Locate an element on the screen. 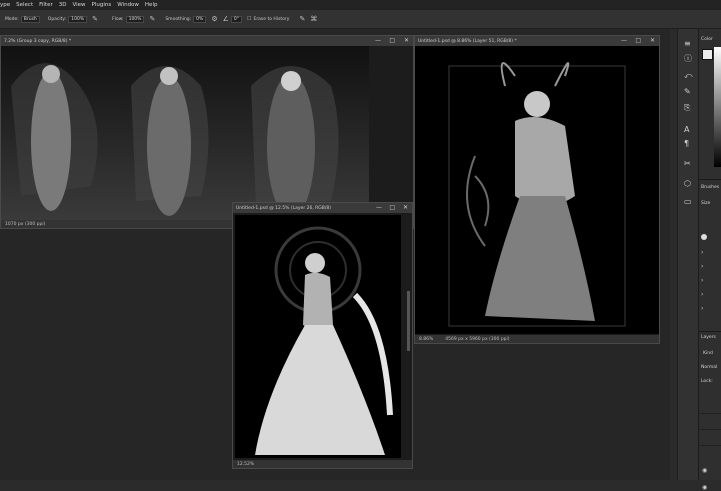 This screenshot has width=721, height=491. canvas is located at coordinates (318, 336).